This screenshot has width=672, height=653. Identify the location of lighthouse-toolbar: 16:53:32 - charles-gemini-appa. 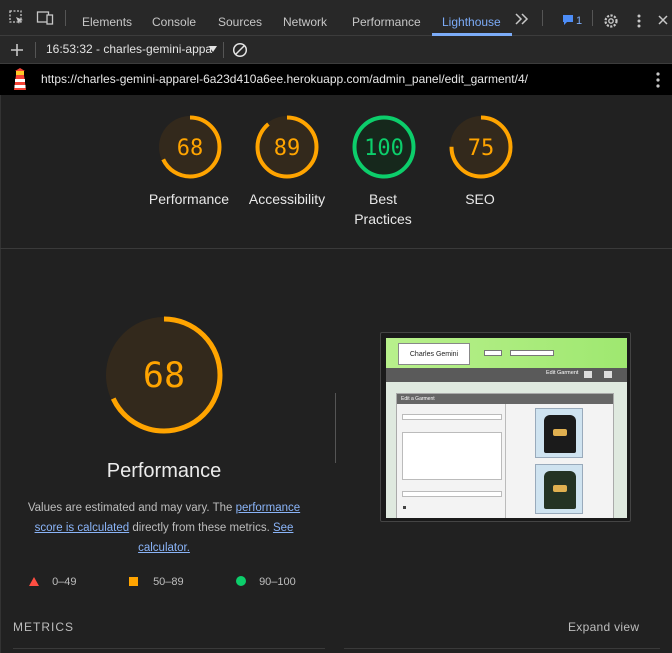
(336, 50).